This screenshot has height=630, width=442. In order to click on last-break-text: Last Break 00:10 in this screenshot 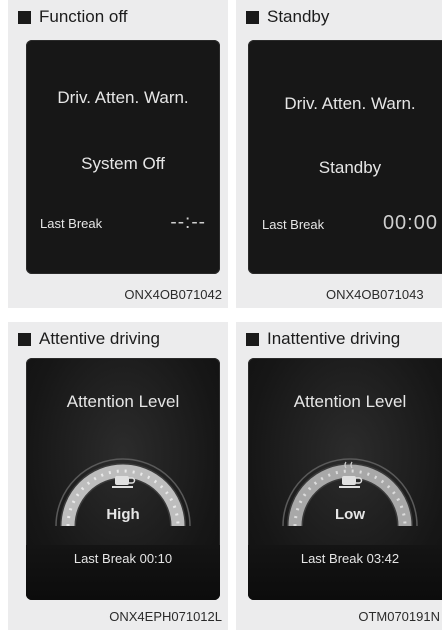, I will do `click(123, 558)`.